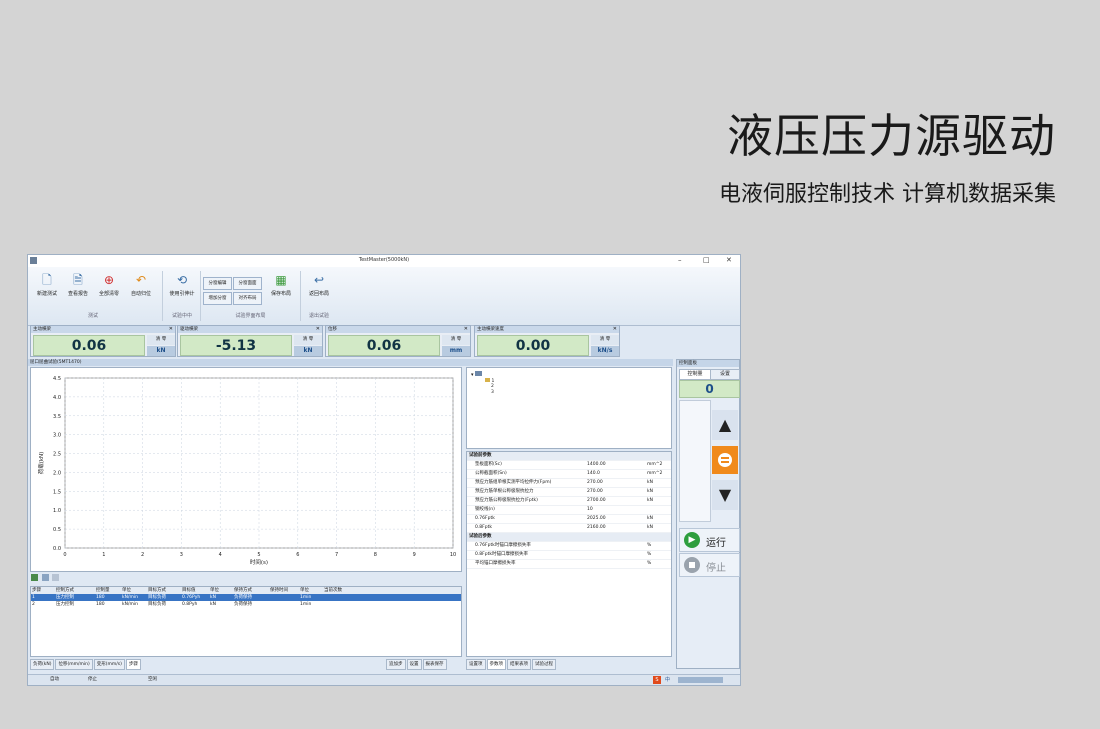 Image resolution: width=1100 pixels, height=729 pixels. Describe the element at coordinates (56, 577) in the screenshot. I see `list-icon` at that location.